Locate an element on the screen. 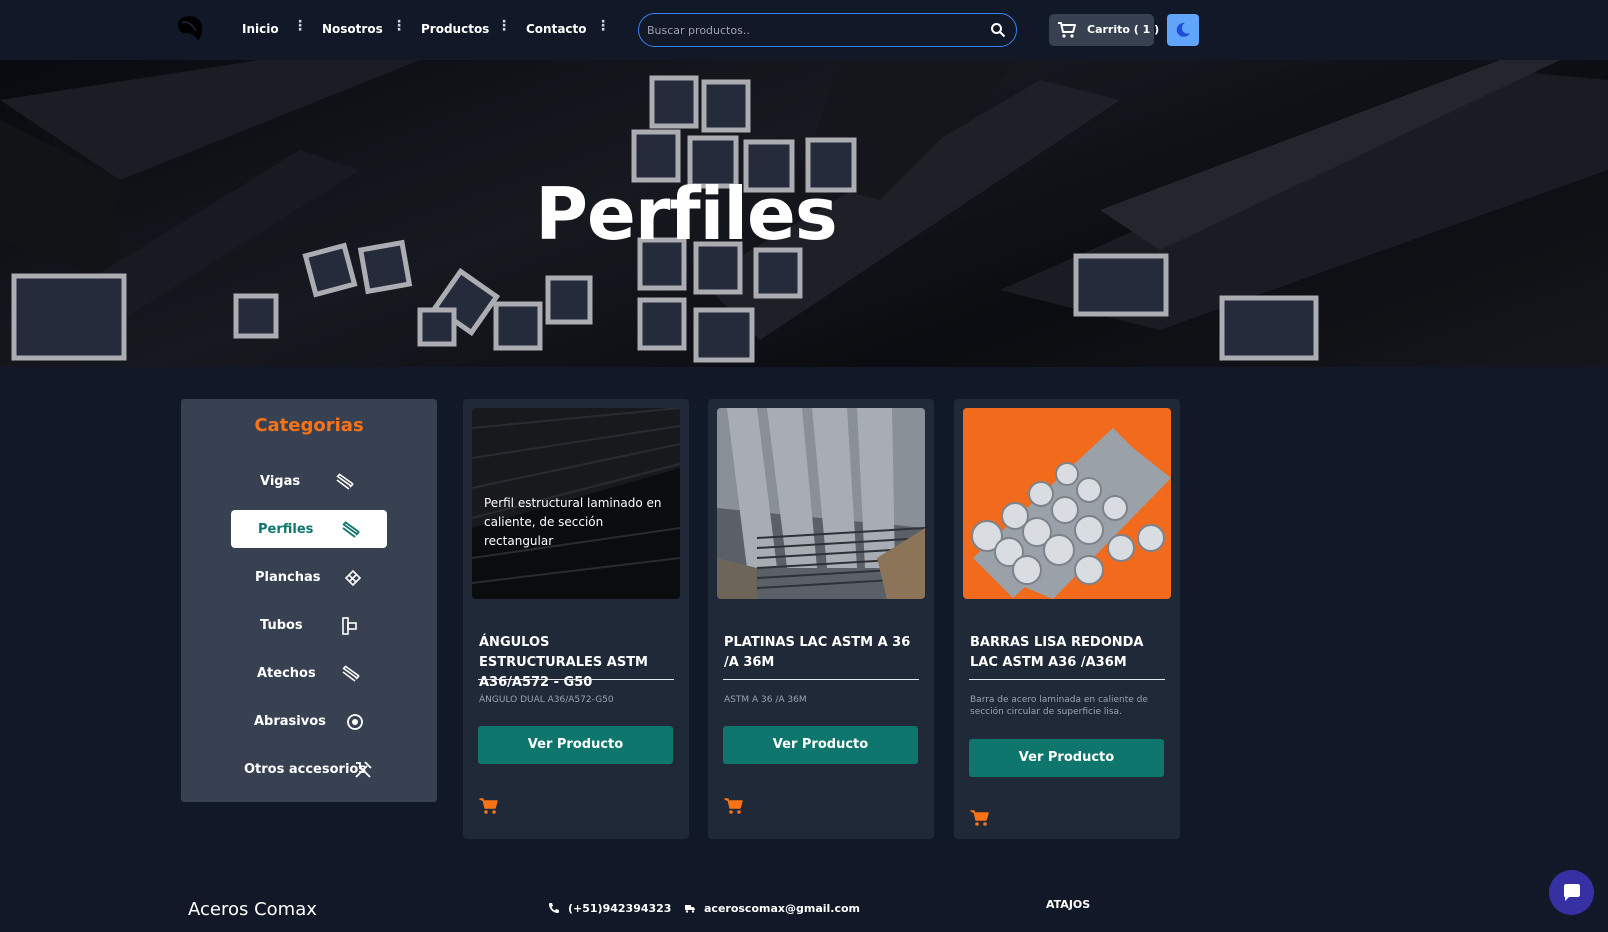 Image resolution: width=1608 pixels, height=932 pixels. product-title: PLATINAS LAC ASTM A 36 /A 36M is located at coordinates (817, 652).